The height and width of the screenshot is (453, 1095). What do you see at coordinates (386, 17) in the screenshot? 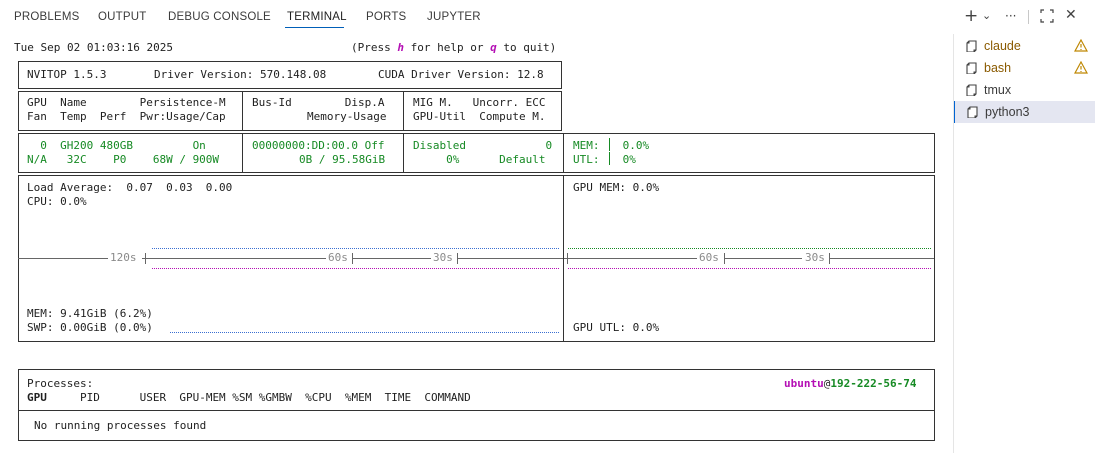
I see `tab-ports: PORTS` at bounding box center [386, 17].